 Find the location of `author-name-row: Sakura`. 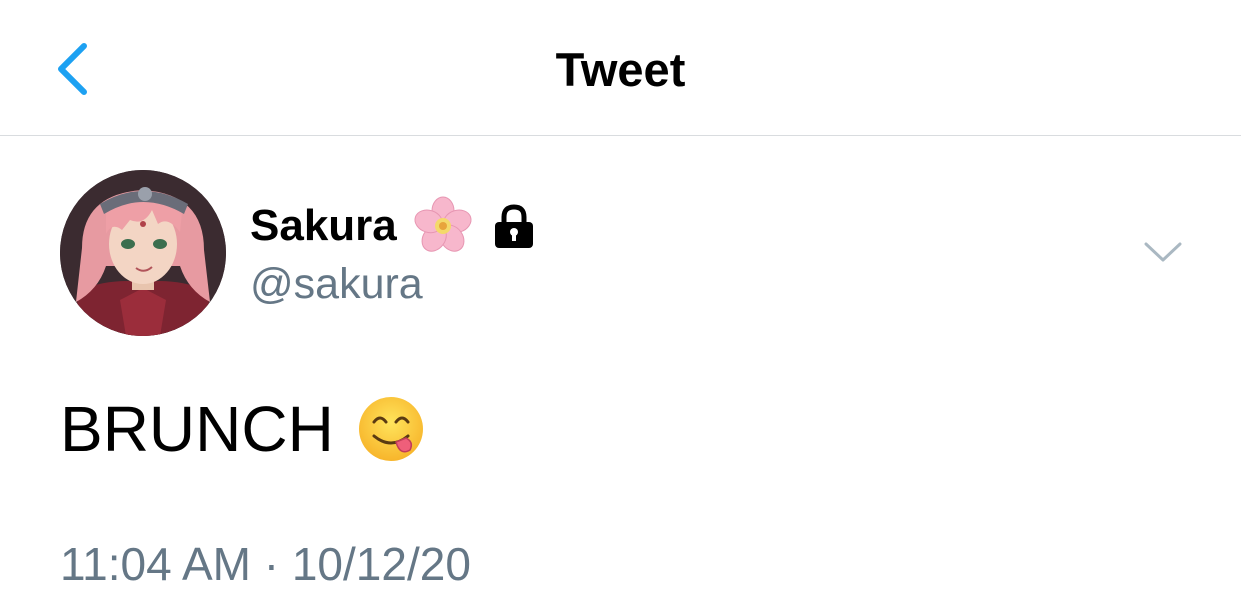

author-name-row: Sakura is located at coordinates (394, 225).